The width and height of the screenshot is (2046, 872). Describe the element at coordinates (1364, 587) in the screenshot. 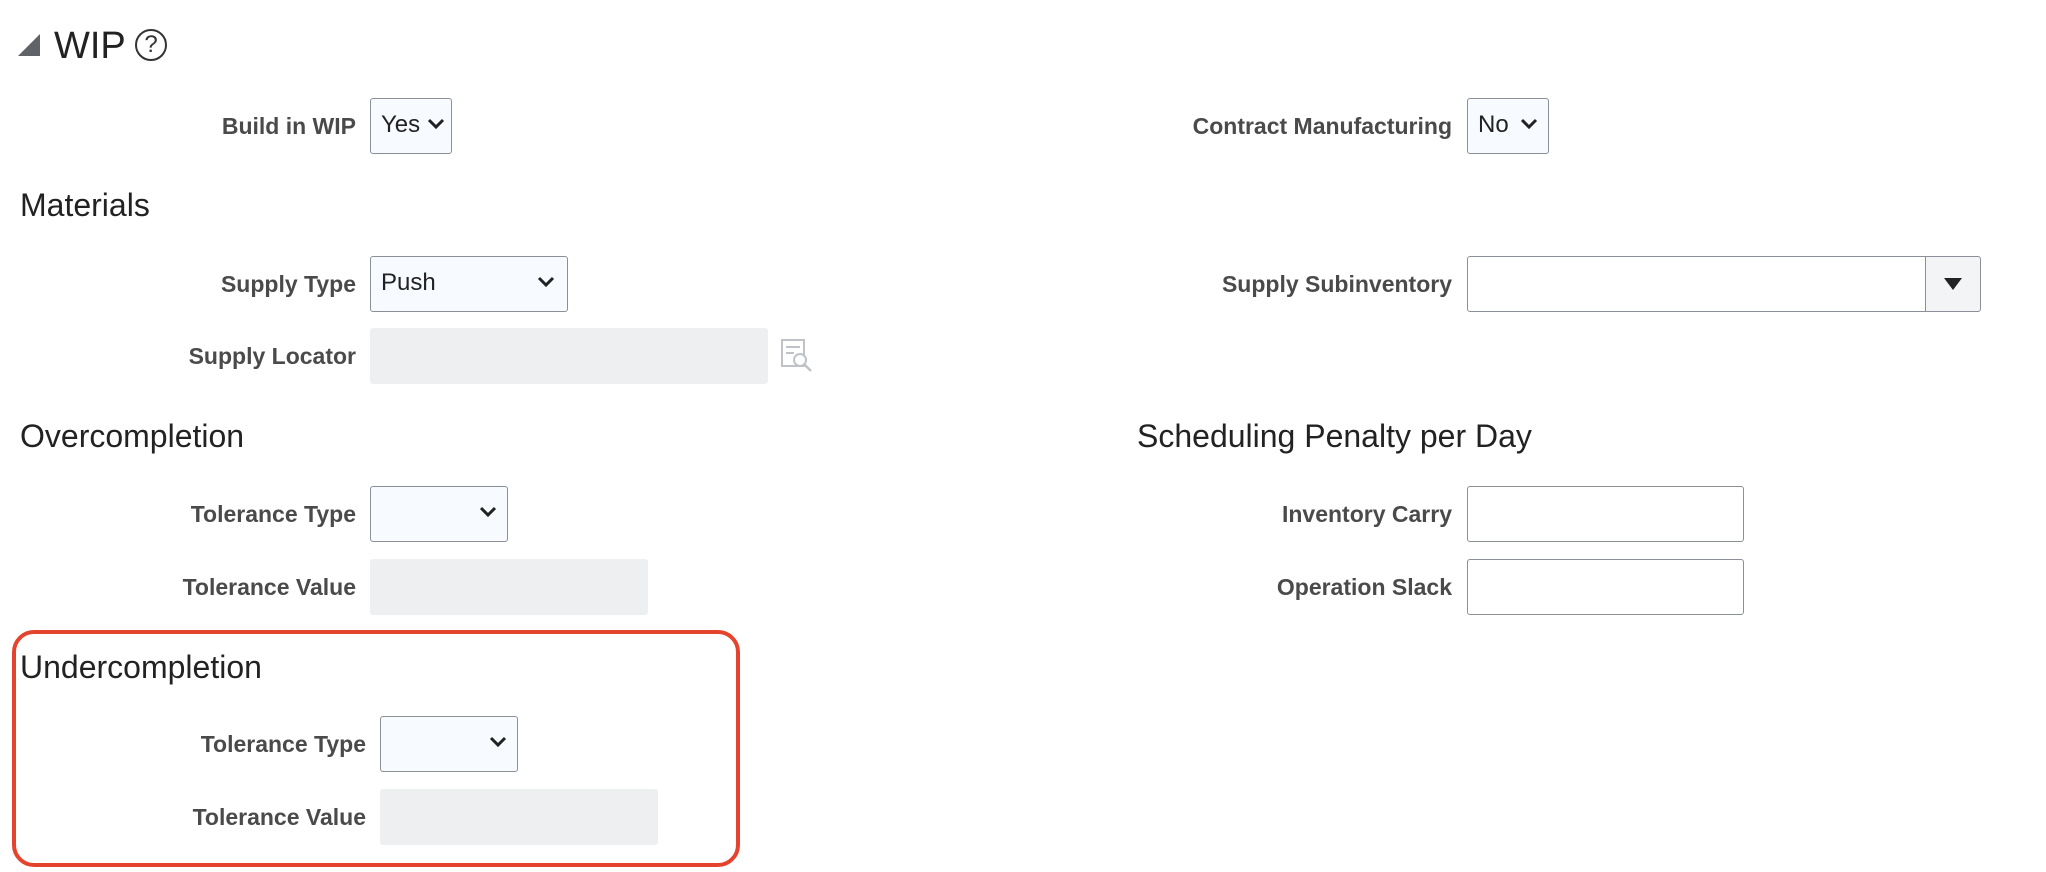

I see `operation-slack-label: Operation Slack` at that location.